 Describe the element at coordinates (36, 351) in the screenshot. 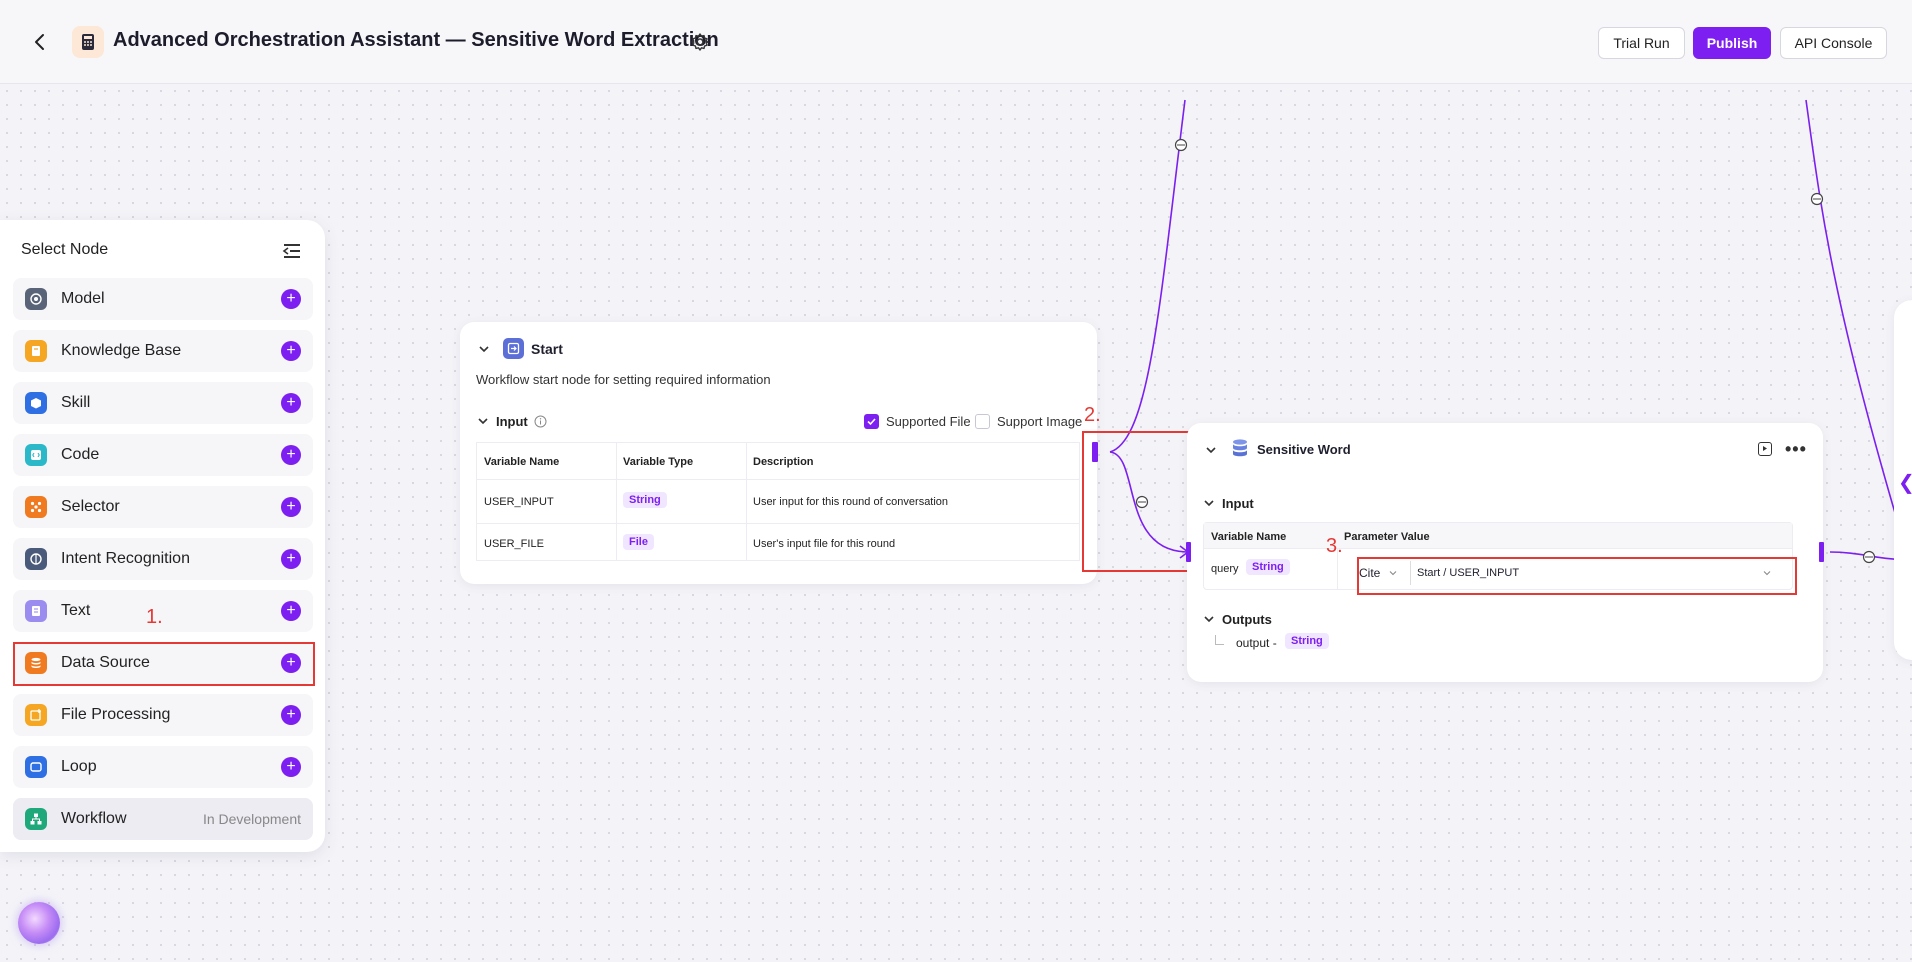

I see `book-icon` at that location.